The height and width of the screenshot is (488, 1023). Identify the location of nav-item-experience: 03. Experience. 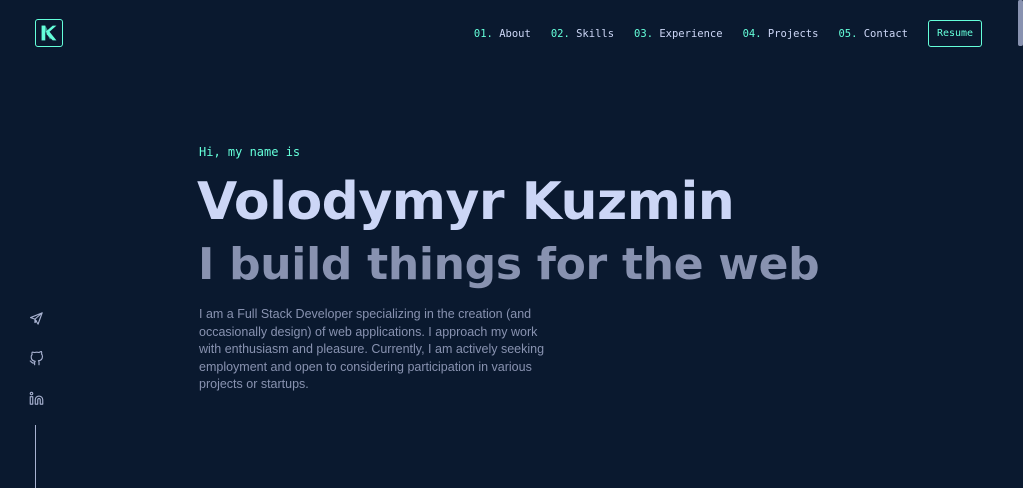
(678, 34).